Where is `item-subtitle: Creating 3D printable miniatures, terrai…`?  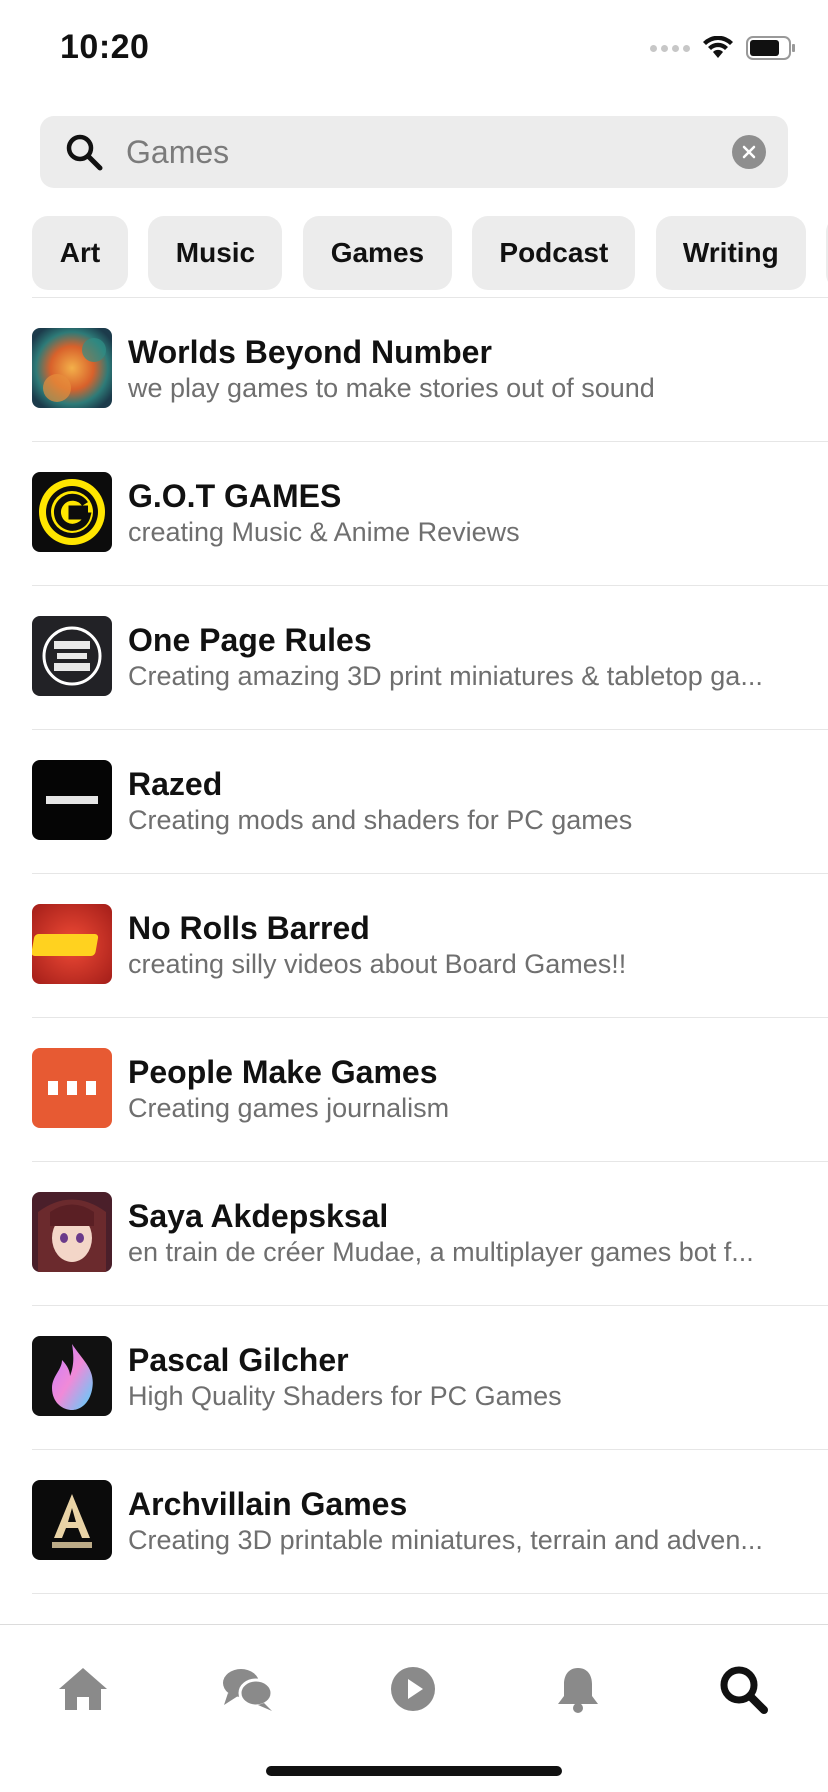 item-subtitle: Creating 3D printable miniatures, terrai… is located at coordinates (445, 1540).